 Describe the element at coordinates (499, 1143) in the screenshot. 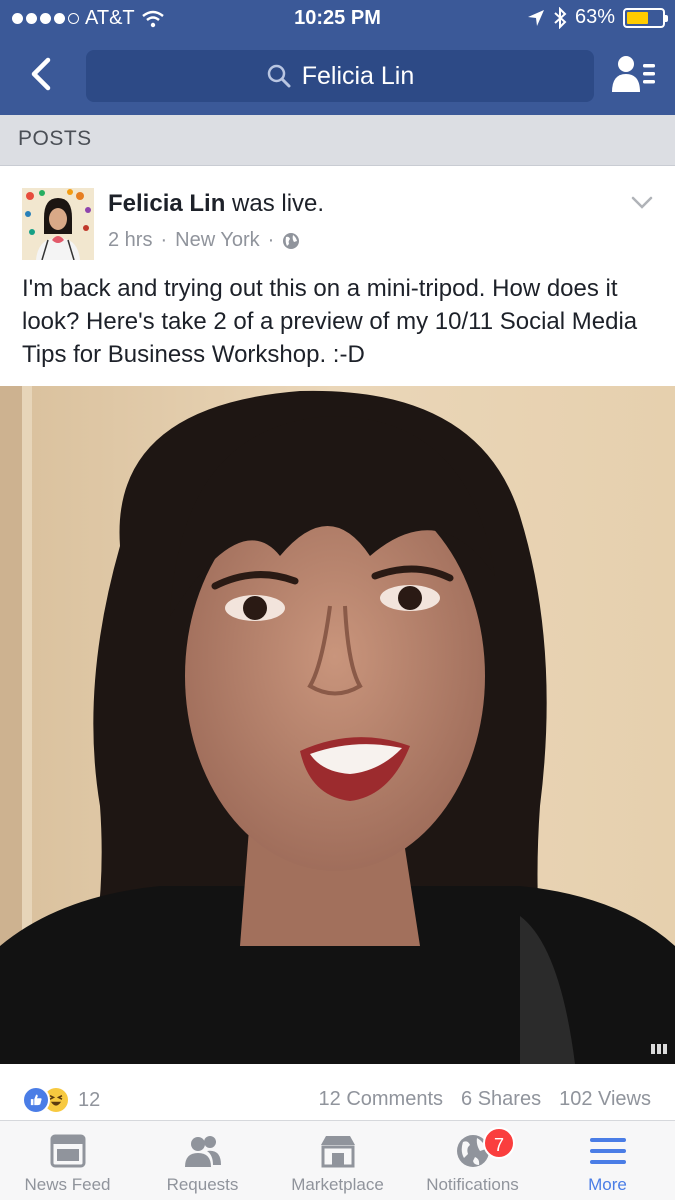

I see `notifications-badge: 7` at that location.